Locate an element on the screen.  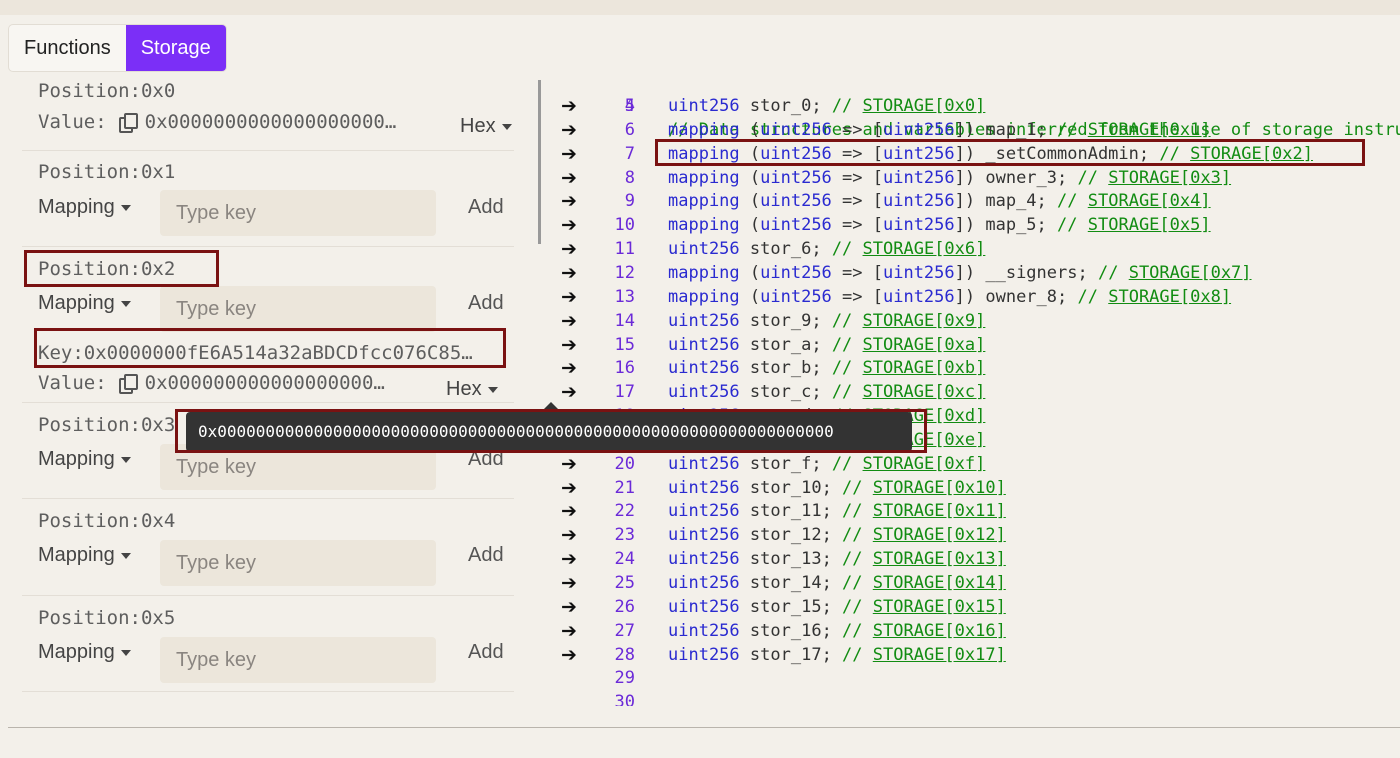
storage-link: STORAGE[0x5] is located at coordinates (1149, 225).